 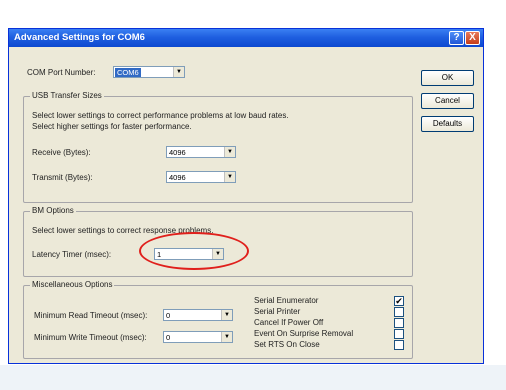 What do you see at coordinates (61, 152) in the screenshot?
I see `receive-label: Receive (Bytes):` at bounding box center [61, 152].